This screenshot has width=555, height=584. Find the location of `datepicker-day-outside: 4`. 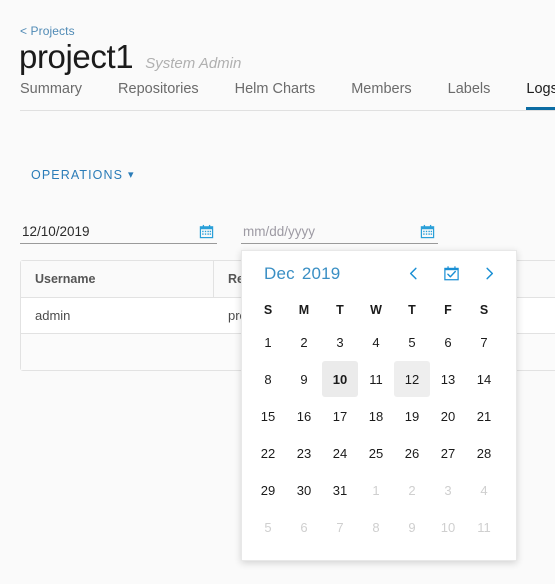

datepicker-day-outside: 4 is located at coordinates (484, 490).